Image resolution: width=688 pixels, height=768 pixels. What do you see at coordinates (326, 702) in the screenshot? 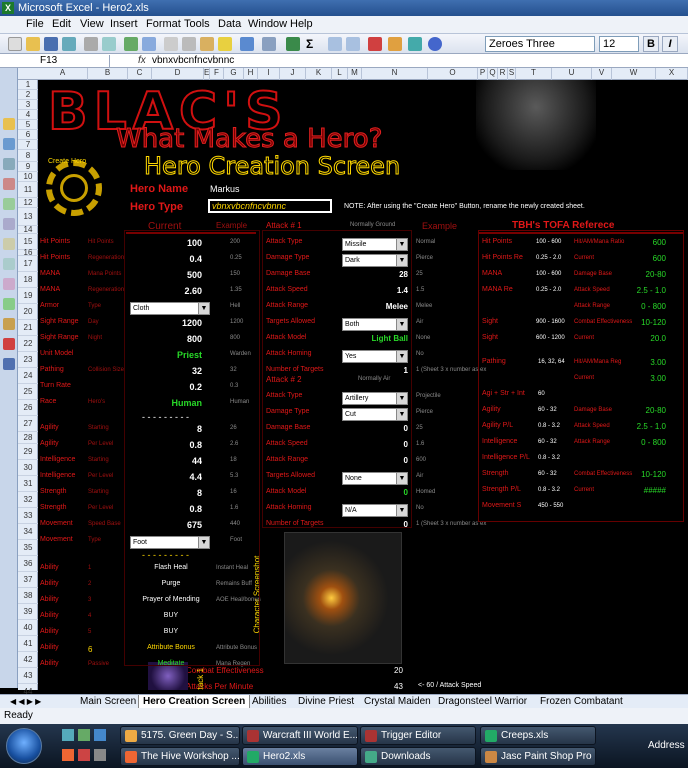
I see `tab-divine-priest: Divine Priest` at bounding box center [326, 702].